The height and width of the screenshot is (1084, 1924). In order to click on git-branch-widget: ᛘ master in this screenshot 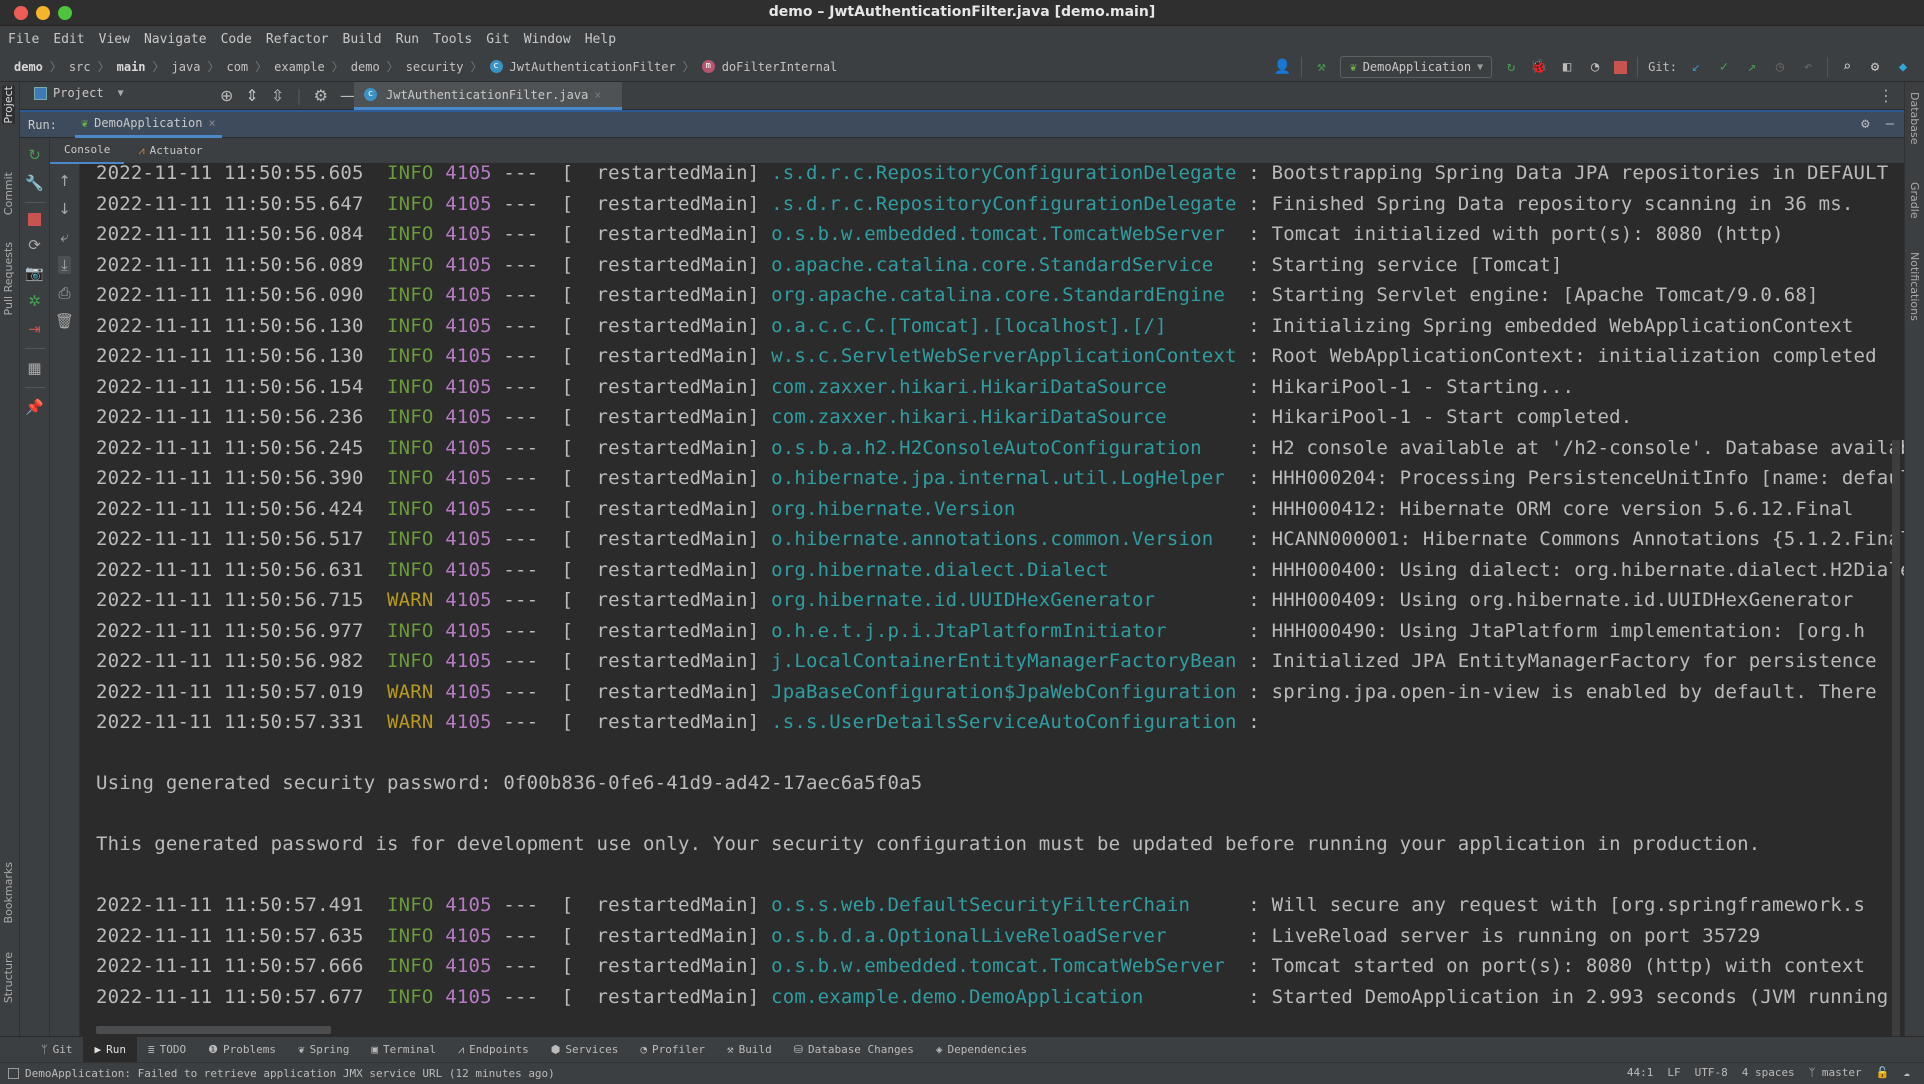, I will do `click(1835, 1072)`.